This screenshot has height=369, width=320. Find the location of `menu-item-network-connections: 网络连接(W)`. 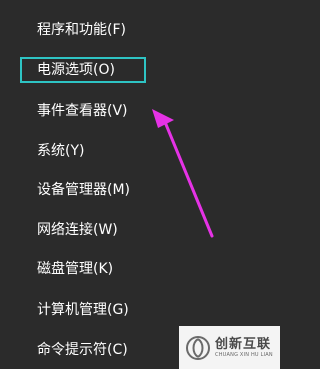

menu-item-network-connections: 网络连接(W) is located at coordinates (77, 230).